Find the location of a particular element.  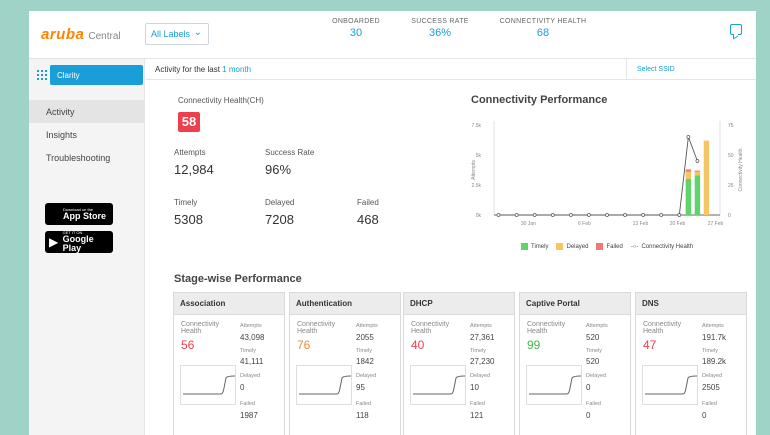

stage-failed-value: 1987 is located at coordinates (249, 415).